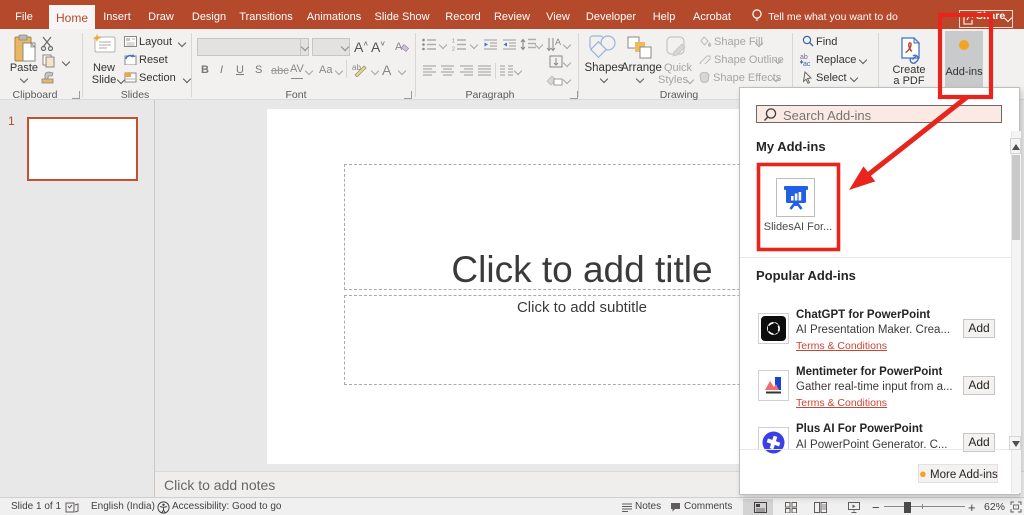 Image resolution: width=1024 pixels, height=515 pixels. Describe the element at coordinates (804, 57) in the screenshot. I see `svg-text: ab` at that location.